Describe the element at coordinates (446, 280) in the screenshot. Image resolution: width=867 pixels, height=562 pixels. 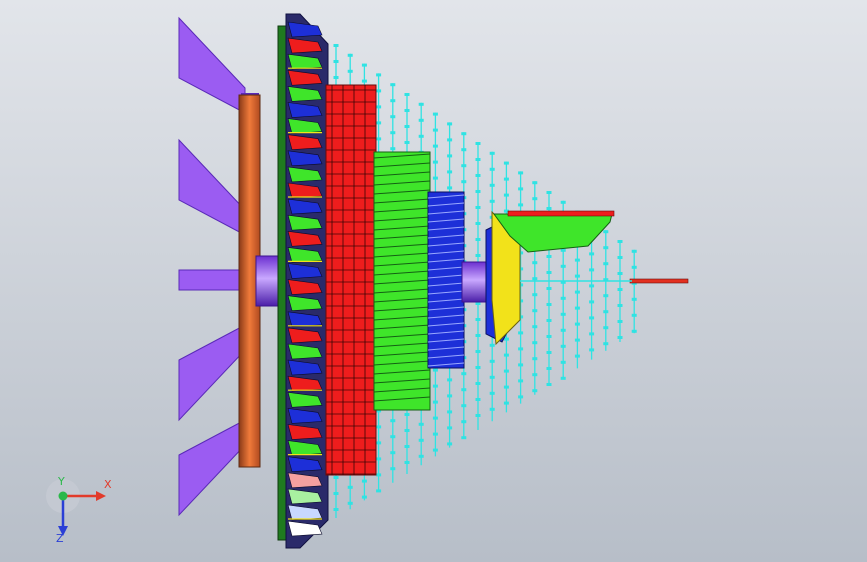
I see `blue-gear` at that location.